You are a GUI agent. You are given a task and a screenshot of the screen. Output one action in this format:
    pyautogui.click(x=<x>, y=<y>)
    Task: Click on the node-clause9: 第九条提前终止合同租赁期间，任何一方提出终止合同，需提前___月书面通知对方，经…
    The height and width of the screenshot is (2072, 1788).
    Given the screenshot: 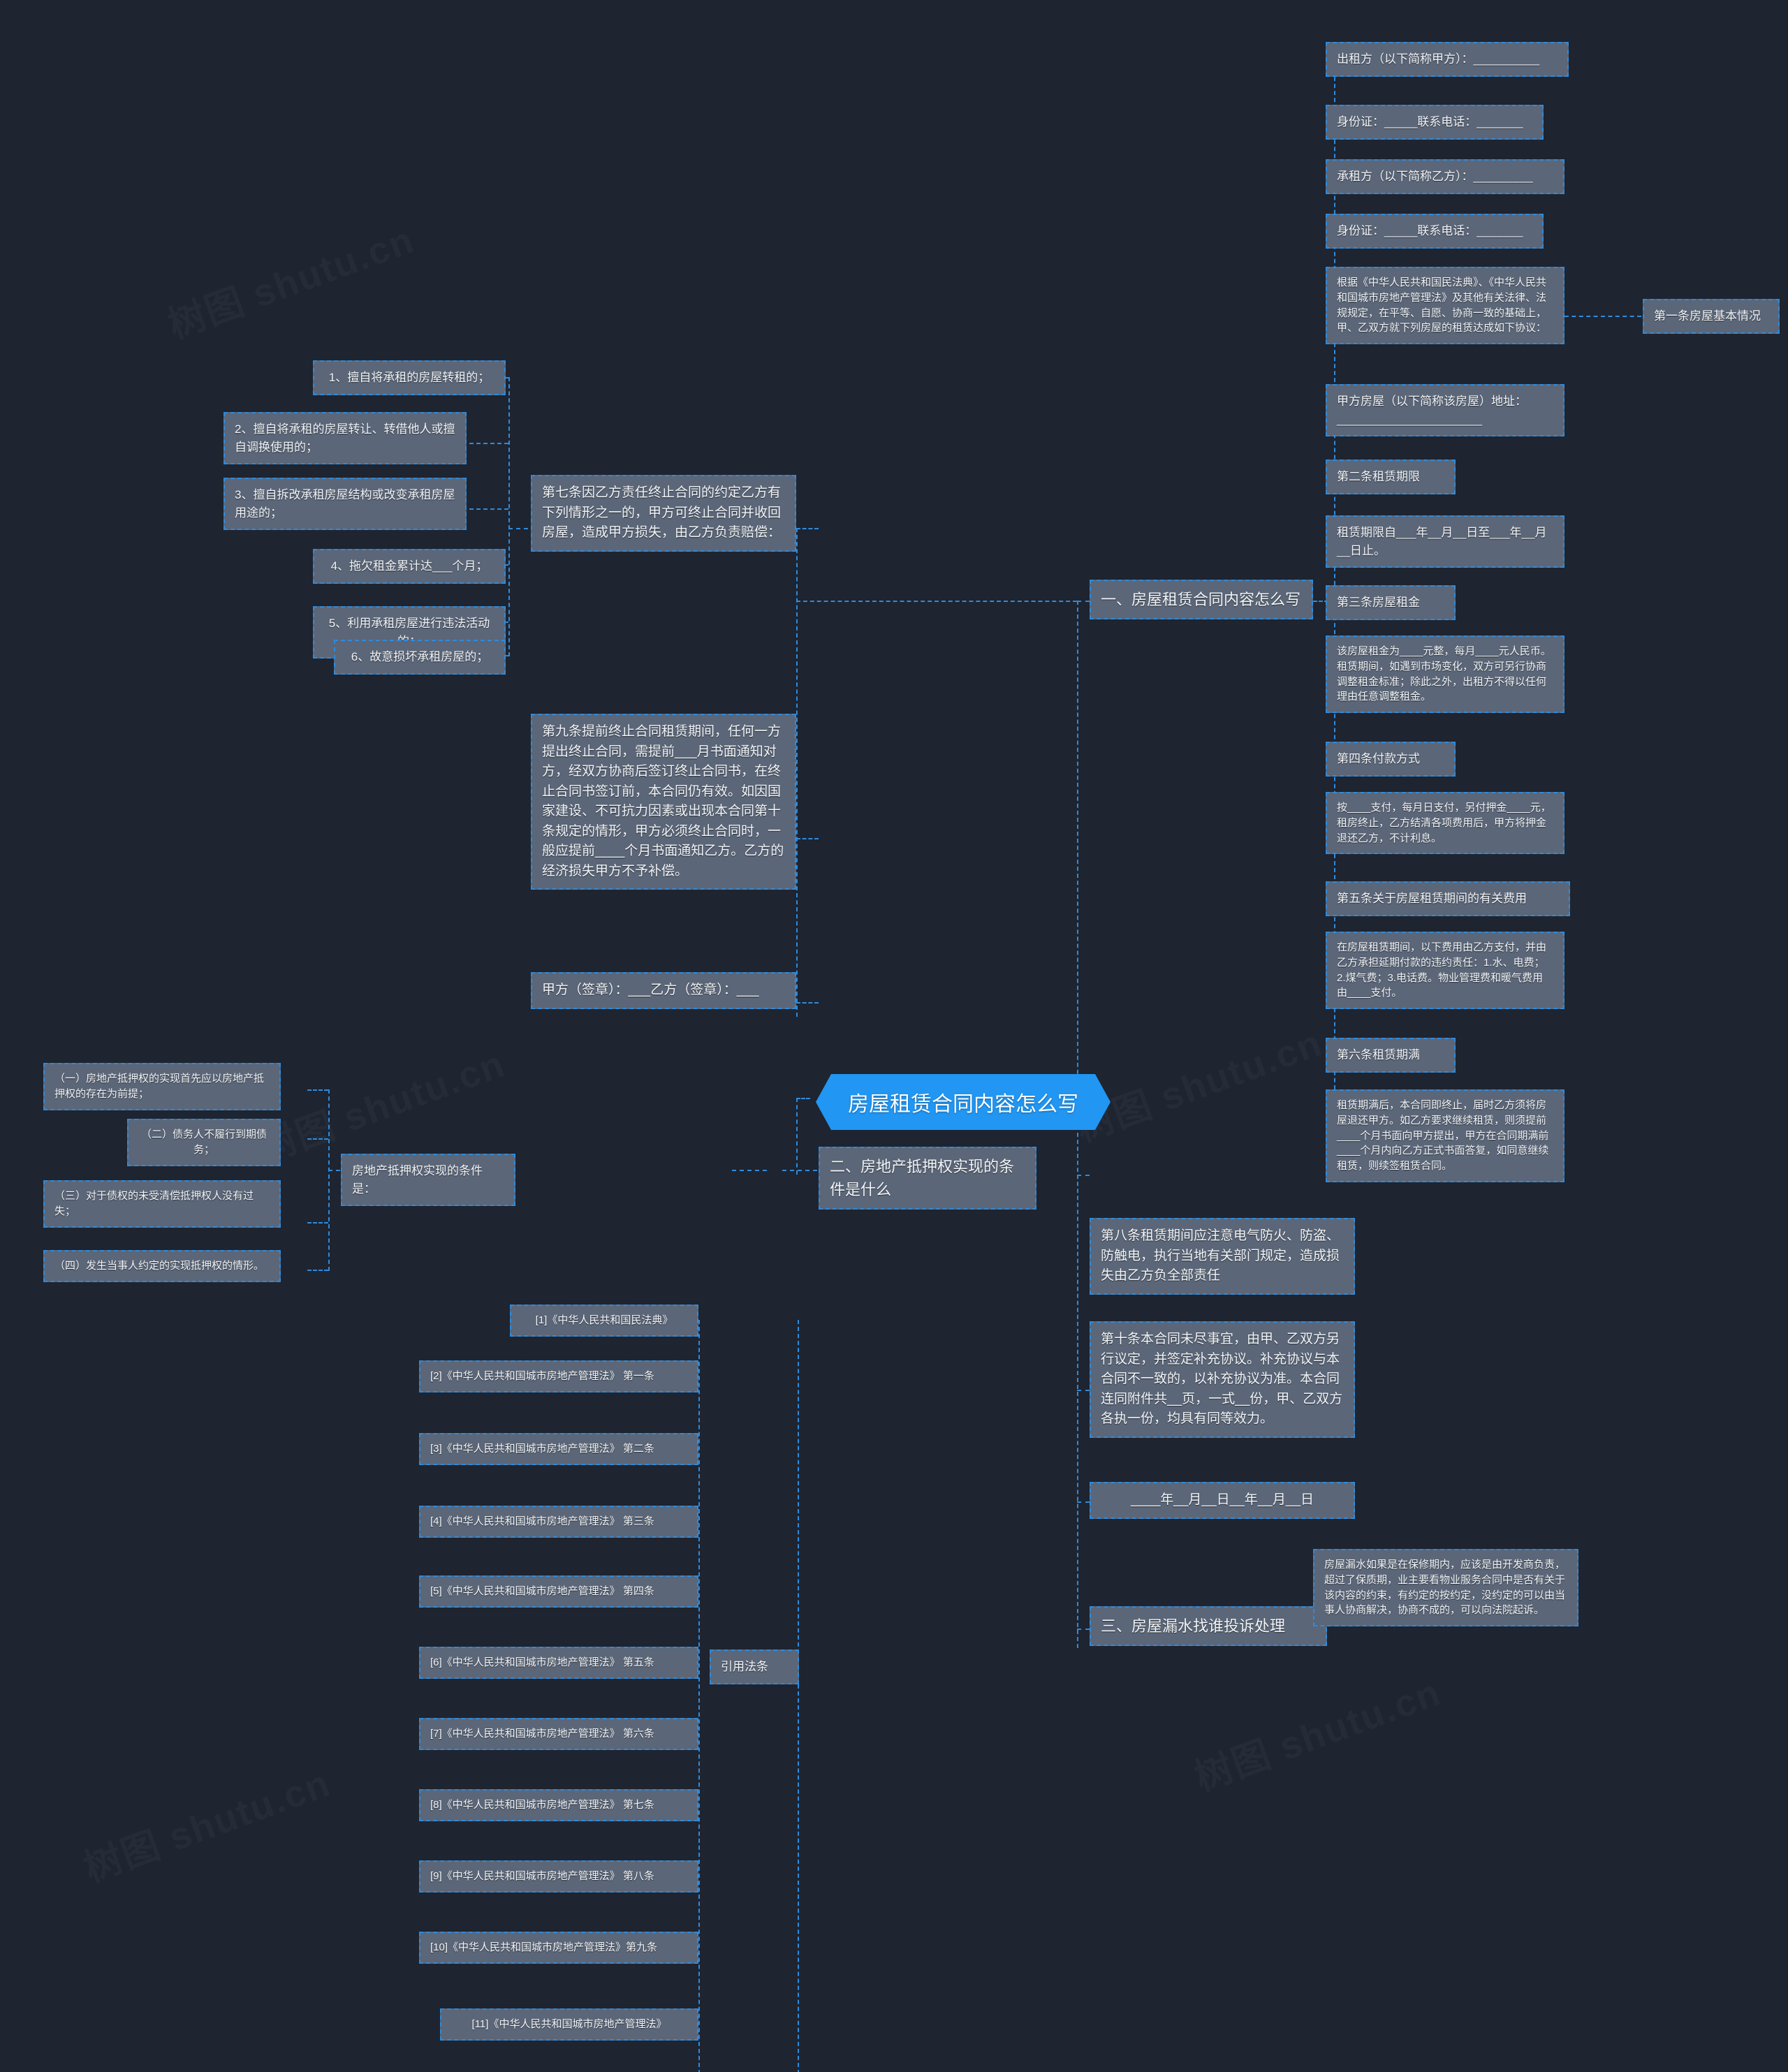 What is the action you would take?
    pyautogui.click(x=664, y=802)
    